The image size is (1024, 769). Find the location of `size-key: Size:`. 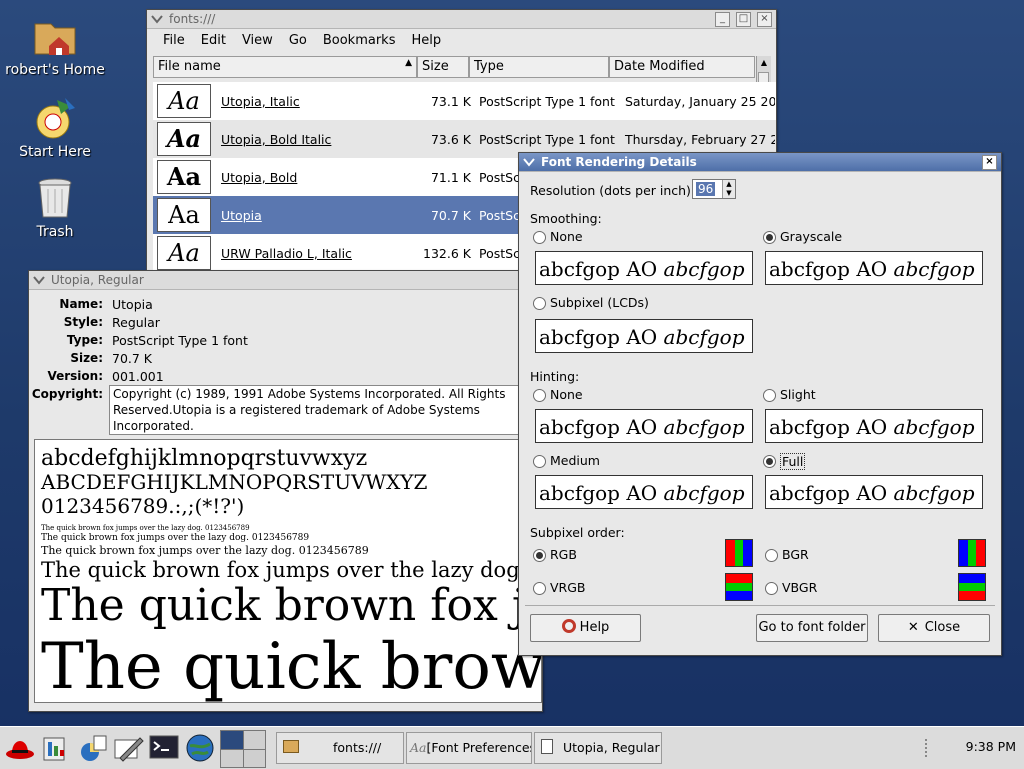

size-key: Size: is located at coordinates (86, 358).